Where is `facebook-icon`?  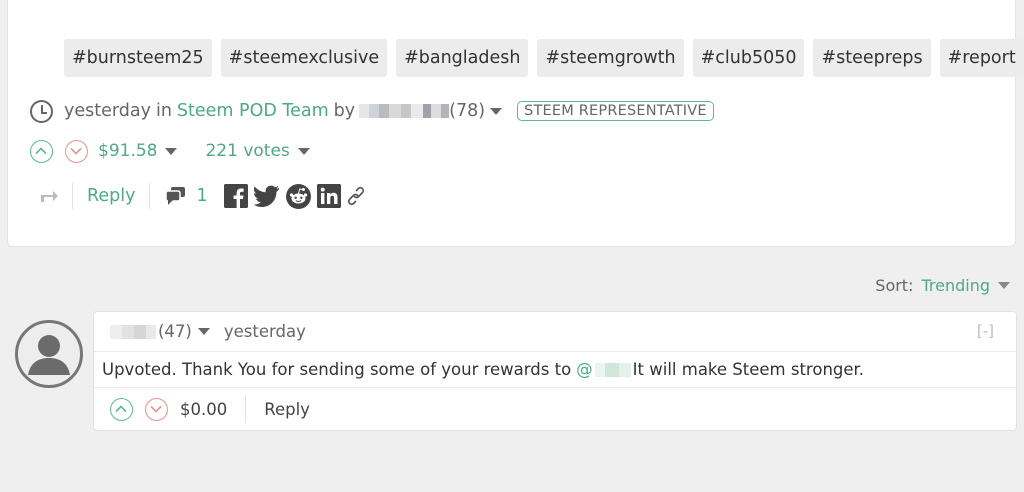 facebook-icon is located at coordinates (235, 196).